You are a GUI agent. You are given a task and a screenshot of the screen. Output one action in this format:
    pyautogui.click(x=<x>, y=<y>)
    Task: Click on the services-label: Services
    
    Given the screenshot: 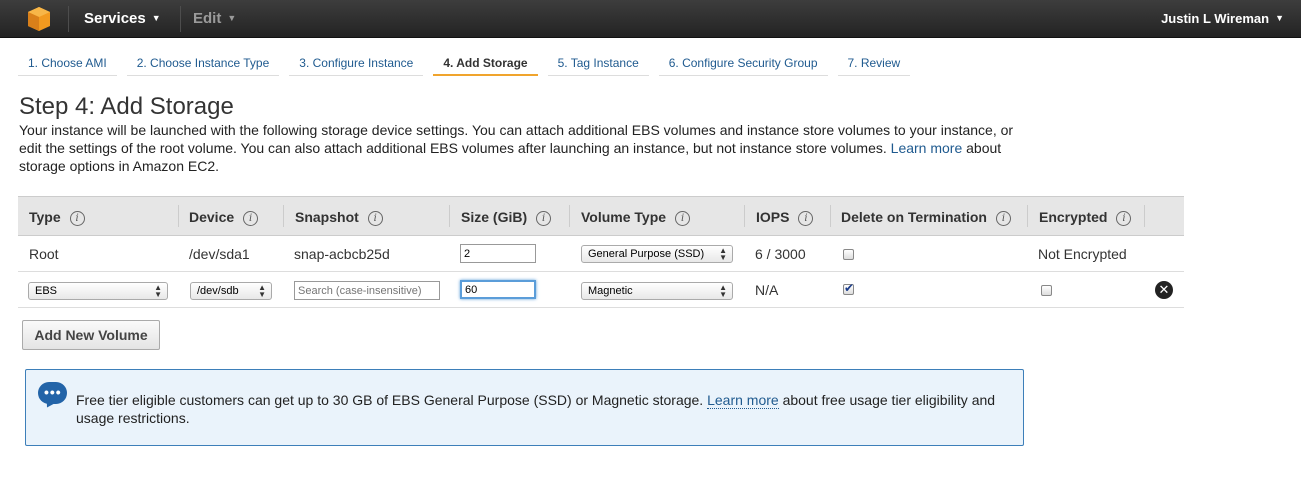 What is the action you would take?
    pyautogui.click(x=115, y=18)
    